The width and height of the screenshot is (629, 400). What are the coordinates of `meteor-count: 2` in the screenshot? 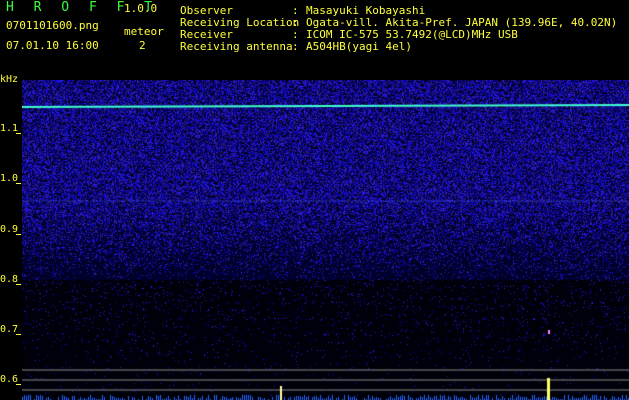 It's located at (142, 45).